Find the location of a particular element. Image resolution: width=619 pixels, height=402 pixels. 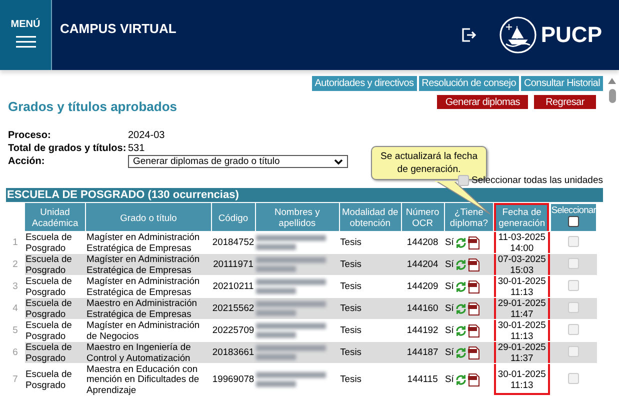

app-title: CAMPUS VIRTUAL is located at coordinates (119, 28).